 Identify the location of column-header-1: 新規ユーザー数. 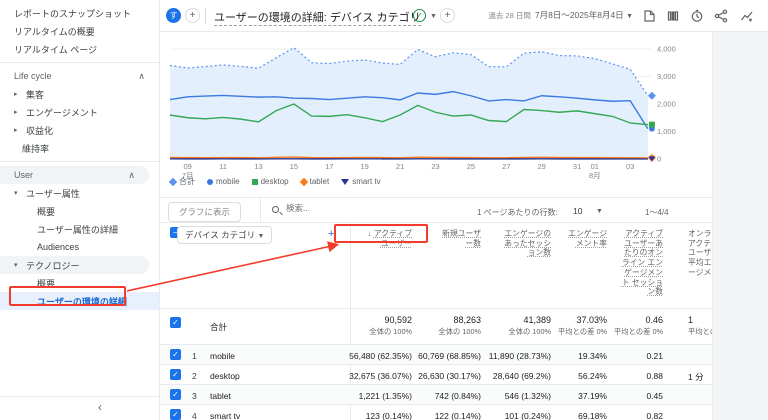
(458, 238).